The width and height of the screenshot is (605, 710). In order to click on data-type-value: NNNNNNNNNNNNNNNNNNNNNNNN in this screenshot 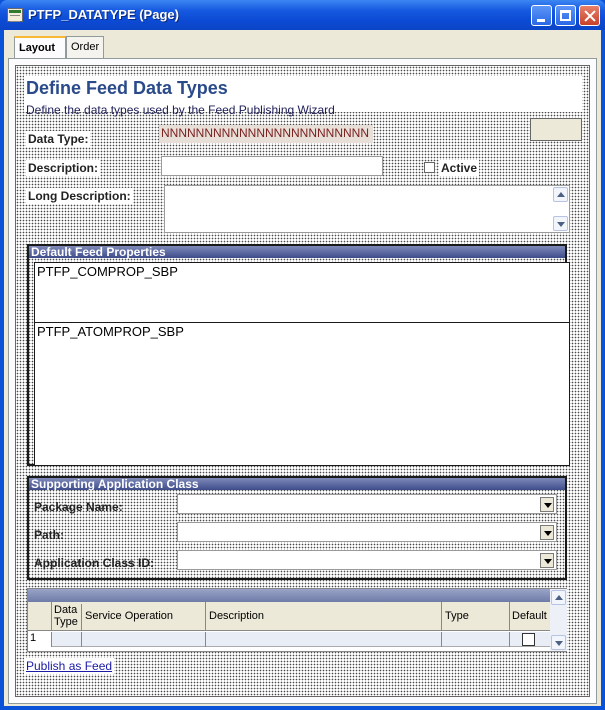, I will do `click(266, 134)`.